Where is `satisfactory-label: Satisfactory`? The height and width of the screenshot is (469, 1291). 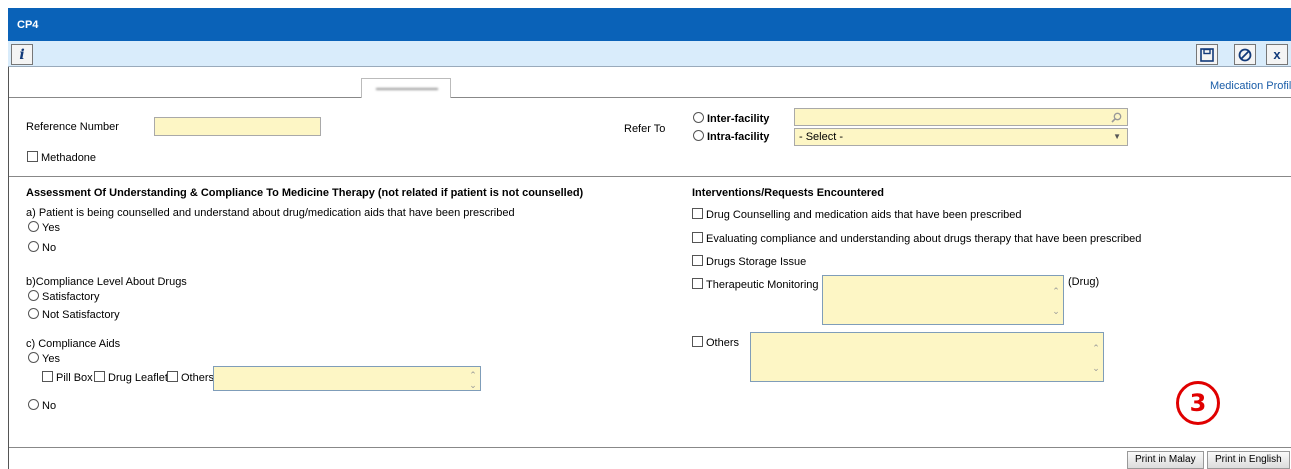 satisfactory-label: Satisfactory is located at coordinates (71, 297).